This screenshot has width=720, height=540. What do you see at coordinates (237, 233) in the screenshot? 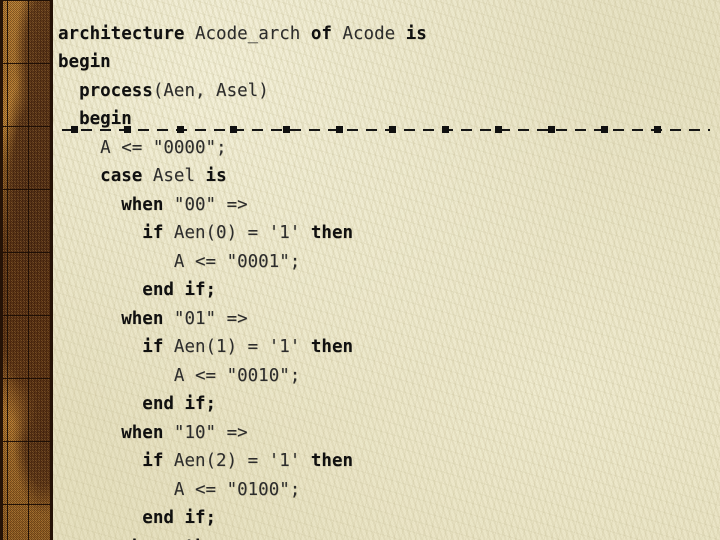
I see `code-text: Aen(0) = '1'` at bounding box center [237, 233].